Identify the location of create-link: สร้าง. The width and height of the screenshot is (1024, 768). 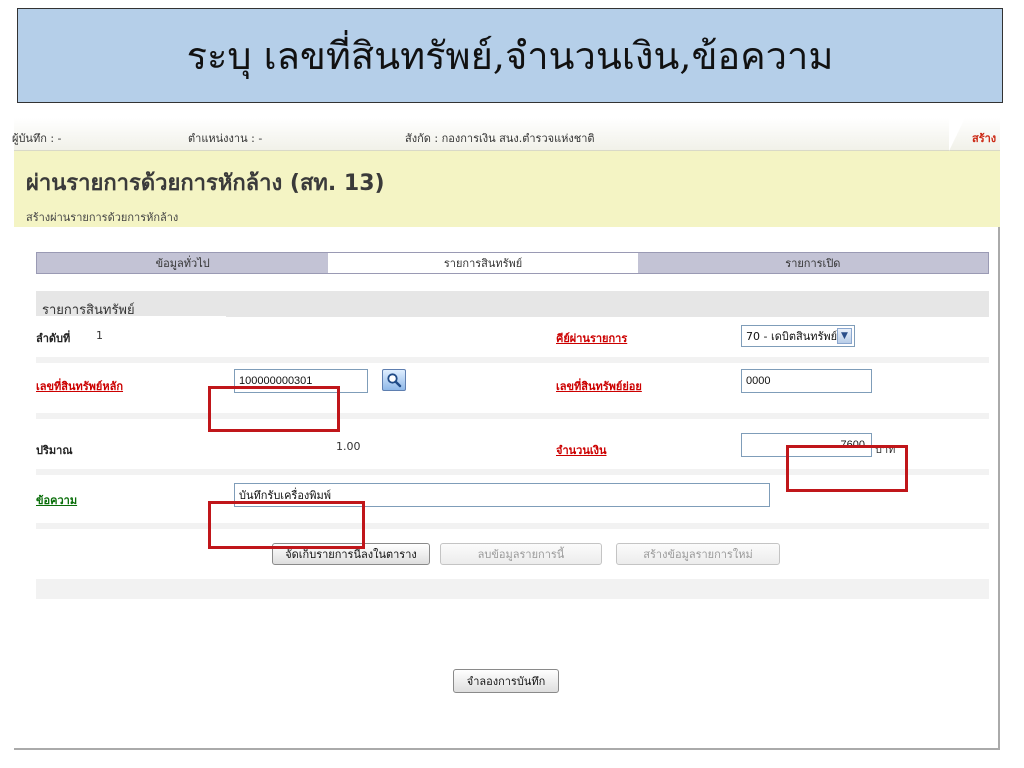
(984, 138).